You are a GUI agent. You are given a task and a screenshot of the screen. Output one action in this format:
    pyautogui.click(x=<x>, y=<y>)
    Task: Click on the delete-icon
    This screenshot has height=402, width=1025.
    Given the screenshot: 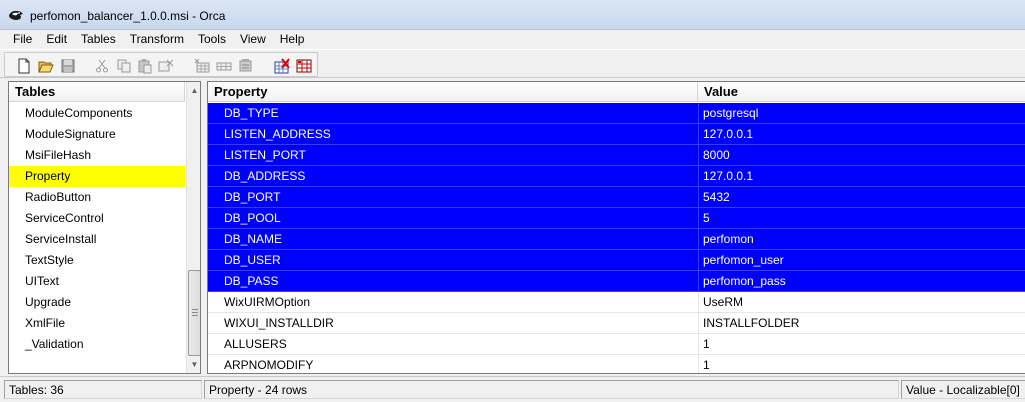 What is the action you would take?
    pyautogui.click(x=165, y=65)
    